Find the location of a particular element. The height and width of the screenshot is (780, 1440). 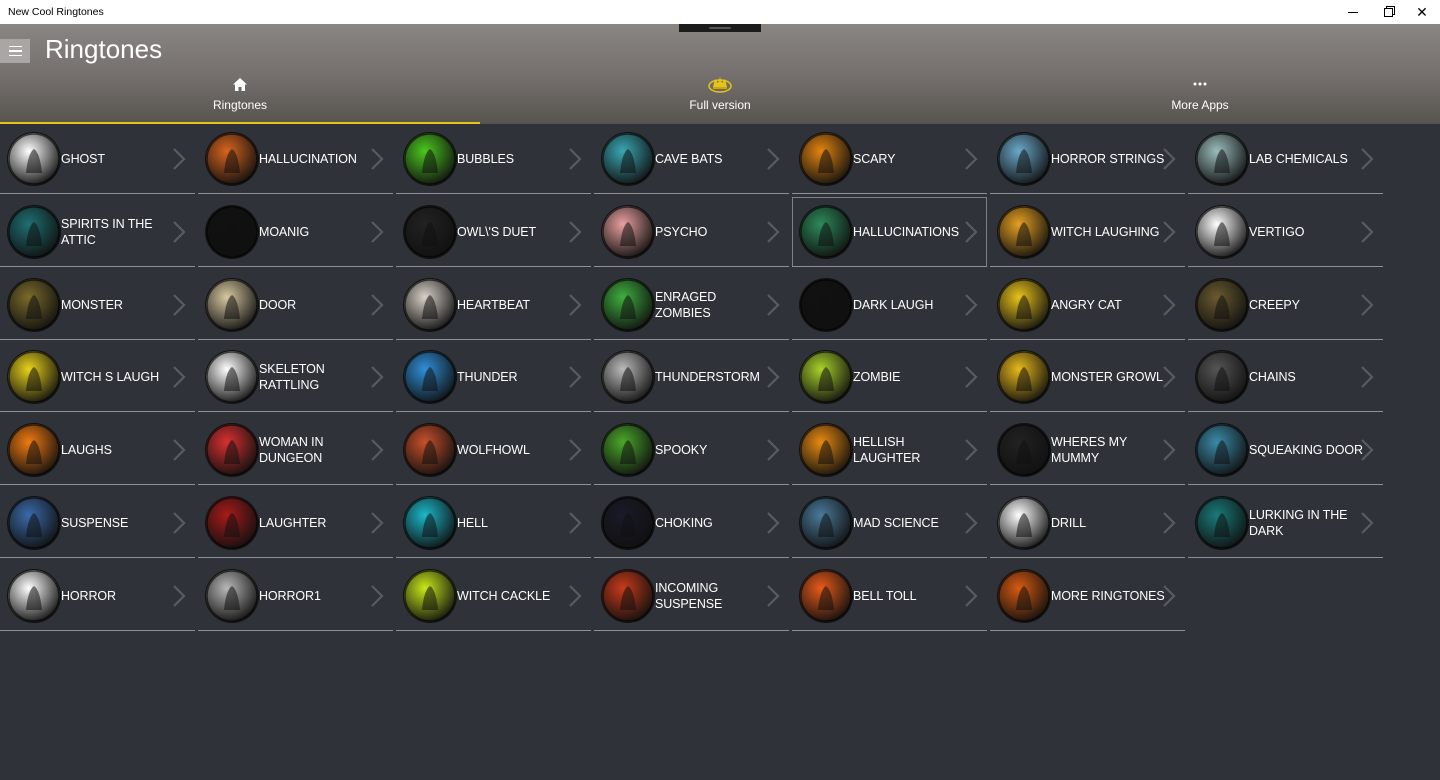

maximize-button is located at coordinates (1388, 12).